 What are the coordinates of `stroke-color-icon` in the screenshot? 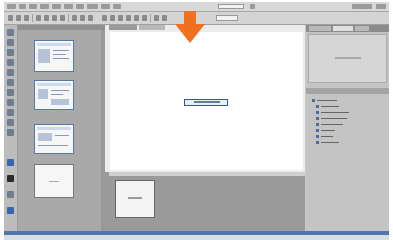 It's located at (10, 178).